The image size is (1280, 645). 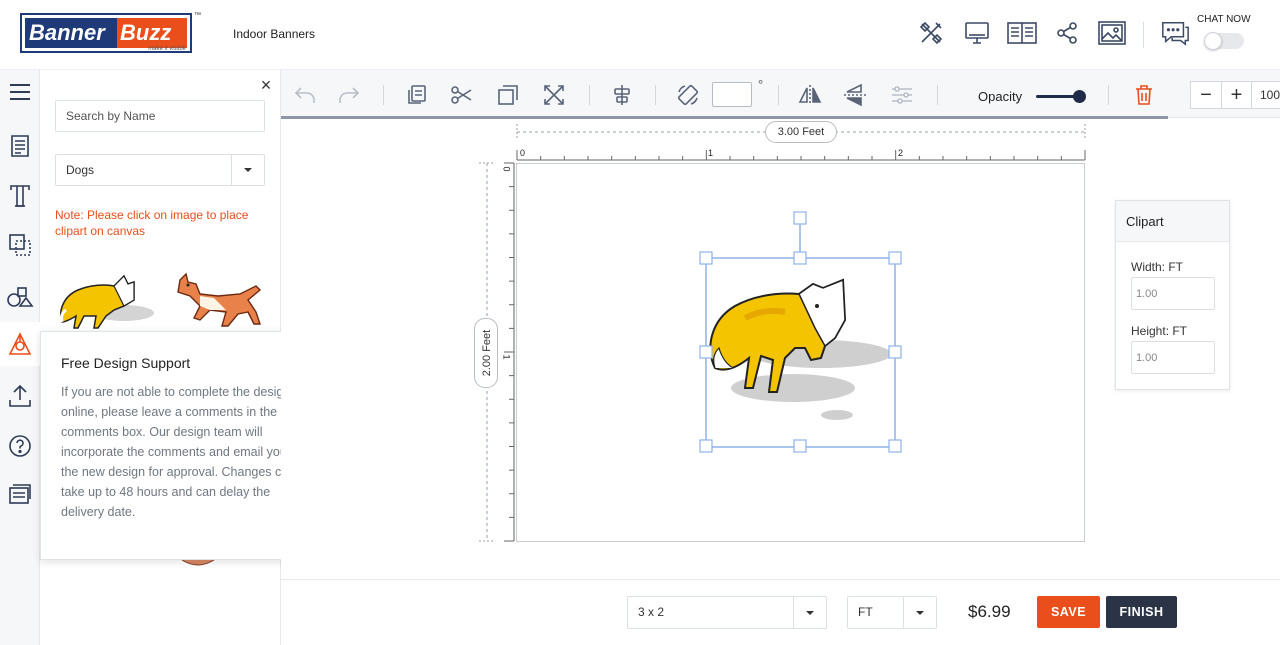 I want to click on templates-icon, so click(x=20, y=146).